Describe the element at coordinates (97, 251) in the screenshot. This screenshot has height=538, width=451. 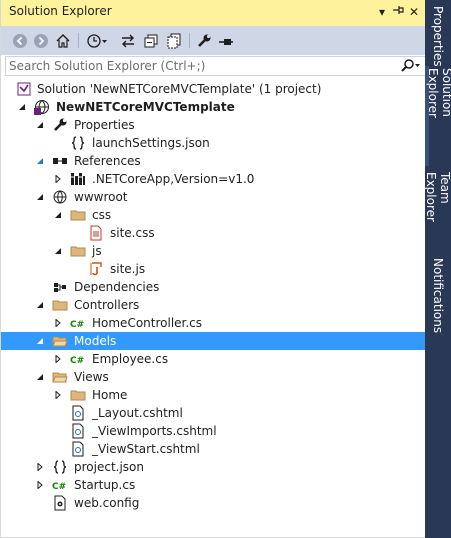
I see `tree-item-label: js` at that location.